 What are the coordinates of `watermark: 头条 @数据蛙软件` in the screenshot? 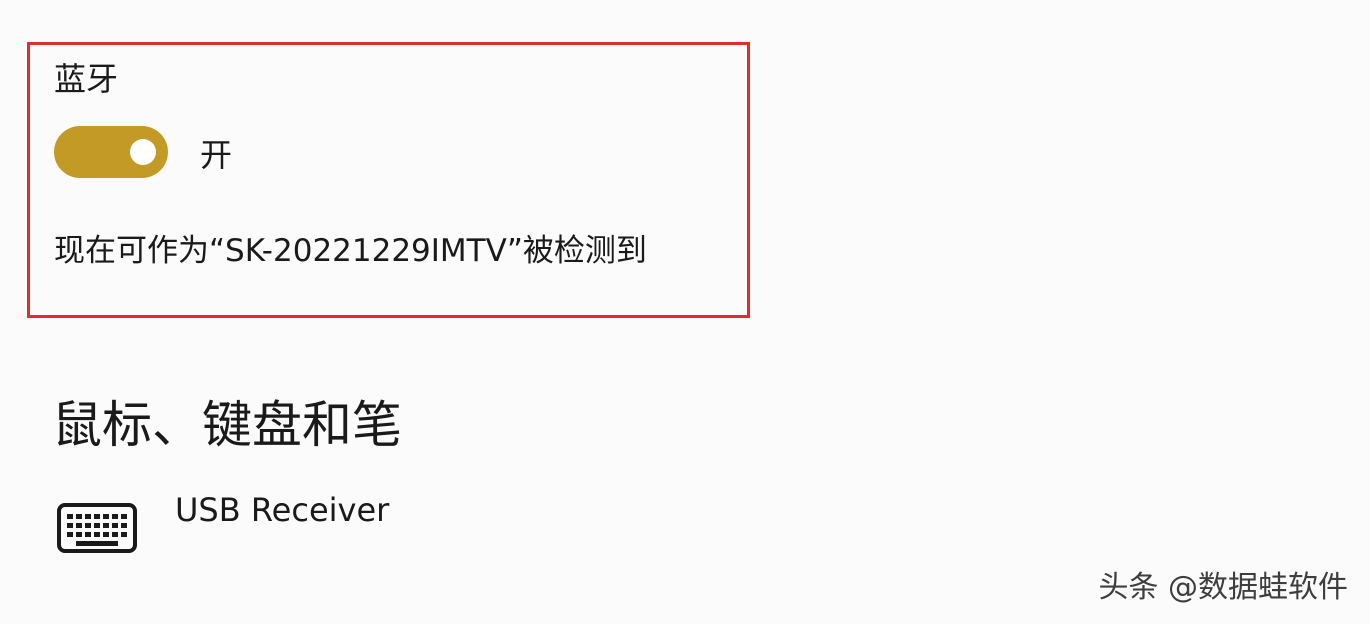 It's located at (1223, 587).